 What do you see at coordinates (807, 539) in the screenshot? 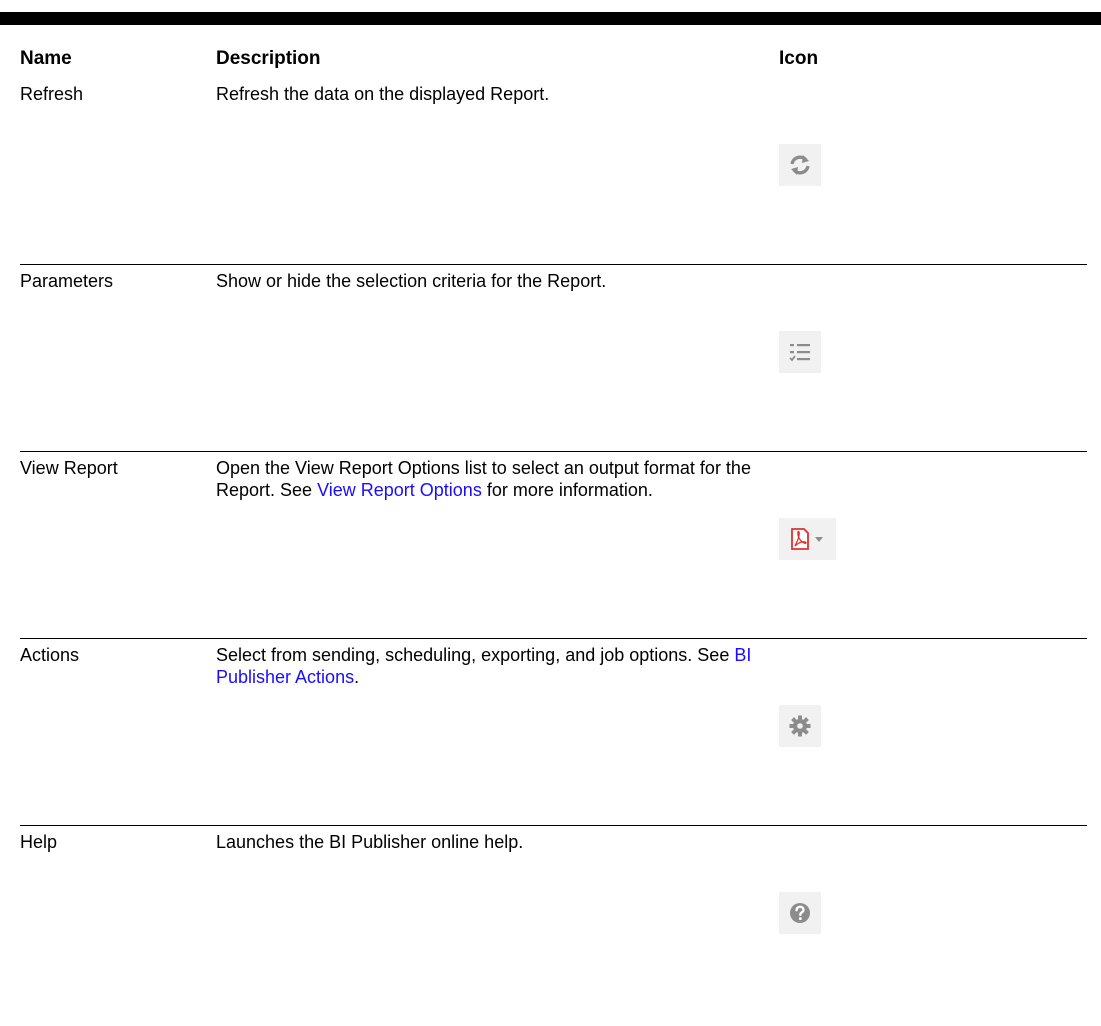
I see `pdf-dropdown-icon` at bounding box center [807, 539].